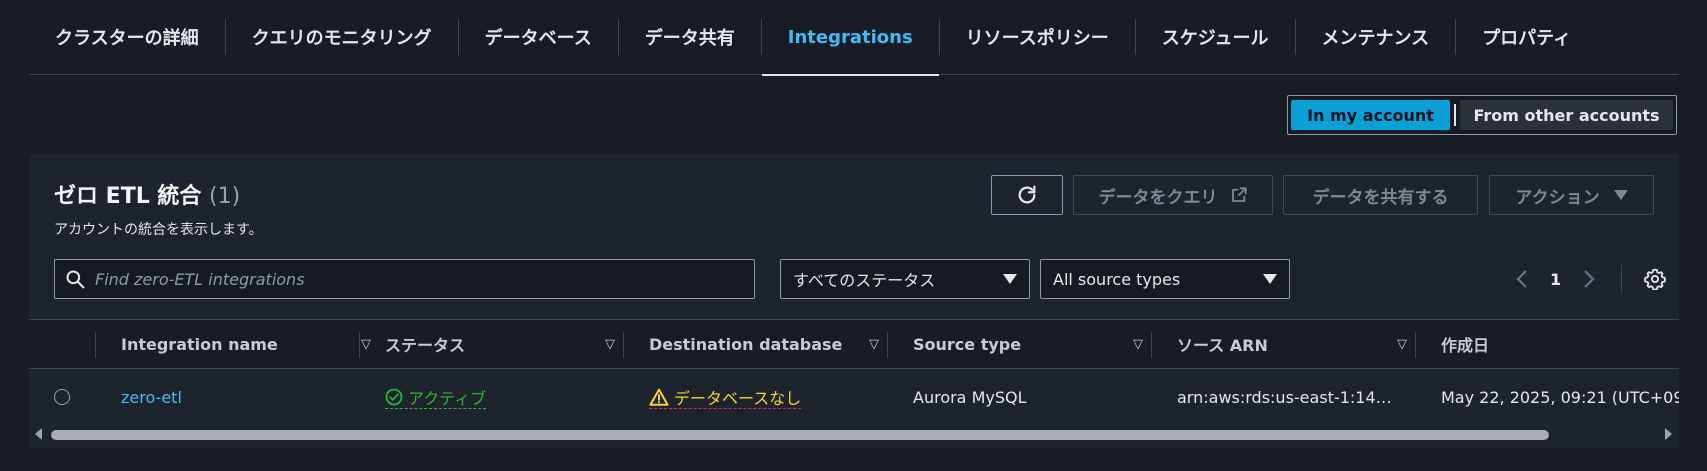 Image resolution: width=1707 pixels, height=471 pixels. I want to click on column-header-destination-database: Destination database ▽, so click(773, 344).